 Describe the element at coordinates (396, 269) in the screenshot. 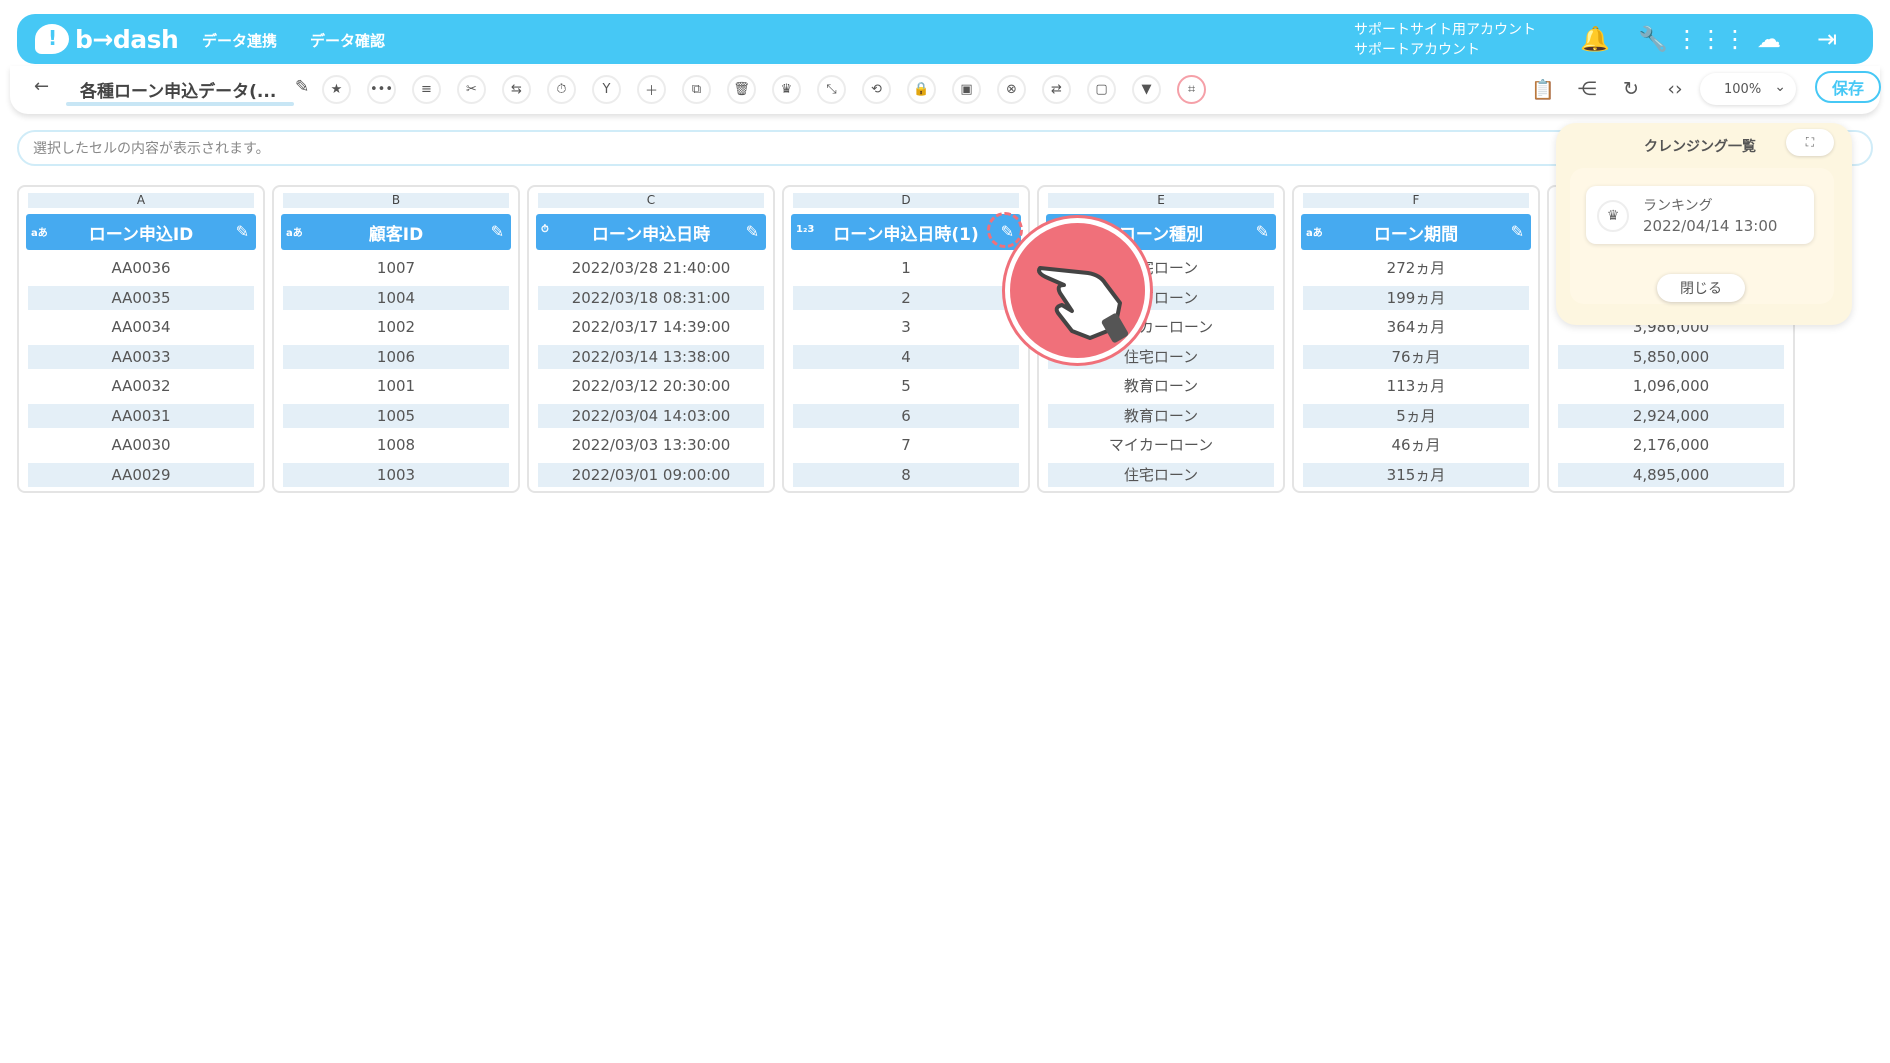

I see `grid-cell: 1007` at that location.